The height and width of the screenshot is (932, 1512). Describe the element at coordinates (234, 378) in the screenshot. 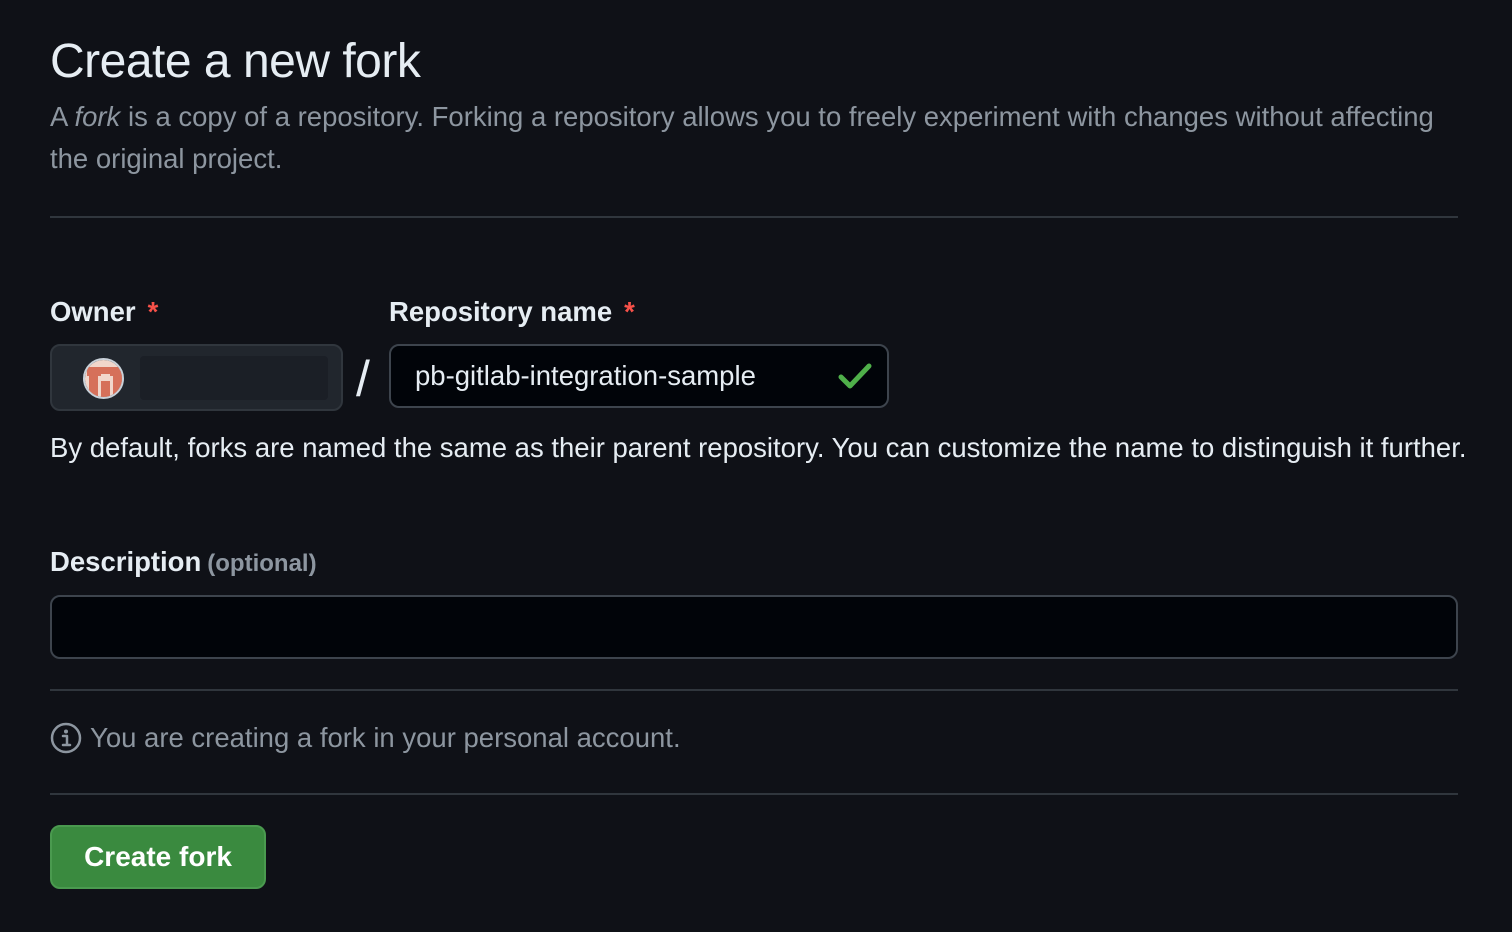

I see `owner-name-redacted` at that location.